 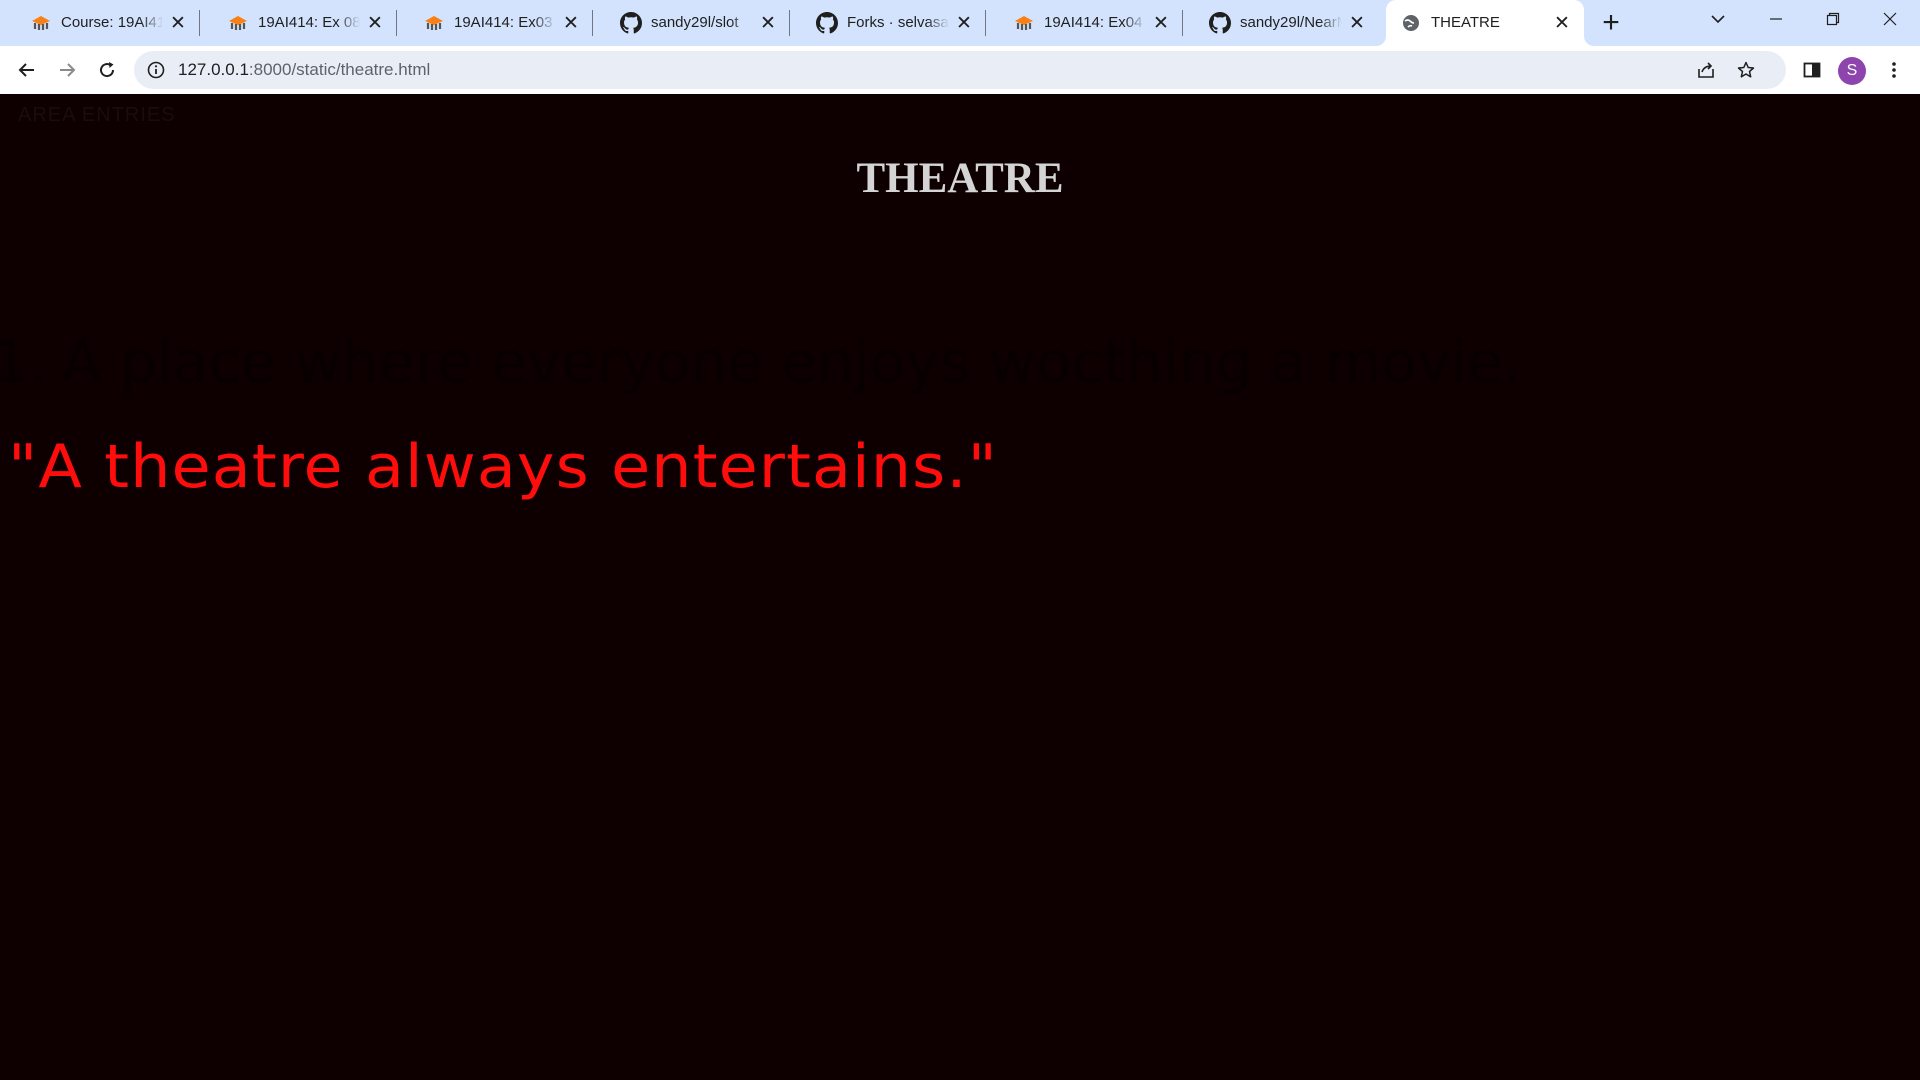 What do you see at coordinates (309, 22) in the screenshot?
I see `tab-title: 19AI414: Ex 08: D` at bounding box center [309, 22].